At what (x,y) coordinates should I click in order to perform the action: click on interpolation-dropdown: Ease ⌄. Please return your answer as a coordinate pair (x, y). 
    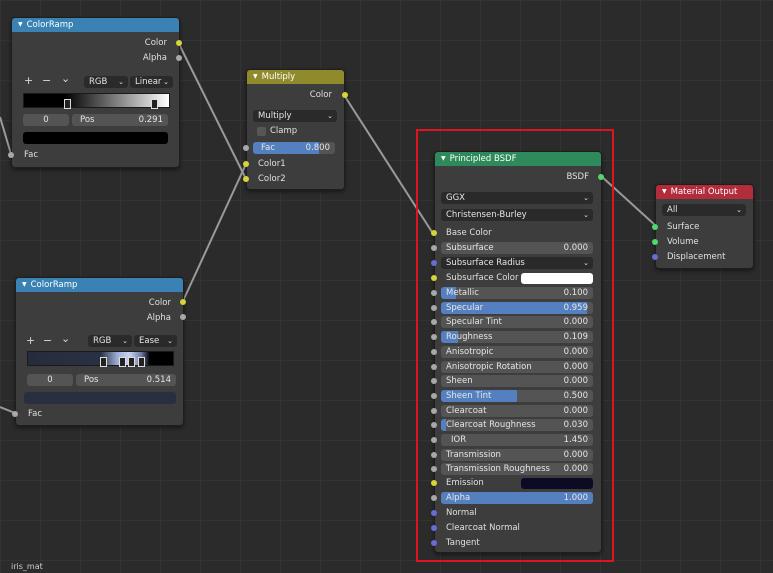
    Looking at the image, I should click on (155, 341).